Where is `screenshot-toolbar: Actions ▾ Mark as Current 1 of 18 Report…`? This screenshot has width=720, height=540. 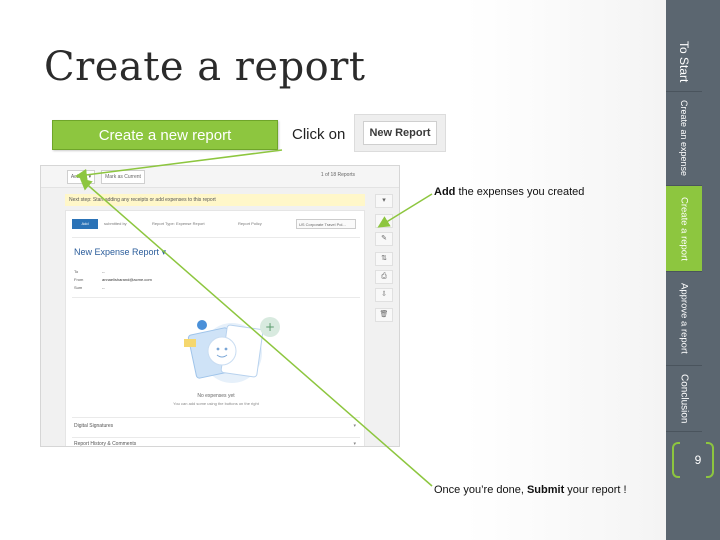
screenshot-toolbar: Actions ▾ Mark as Current 1 of 18 Report… is located at coordinates (220, 177).